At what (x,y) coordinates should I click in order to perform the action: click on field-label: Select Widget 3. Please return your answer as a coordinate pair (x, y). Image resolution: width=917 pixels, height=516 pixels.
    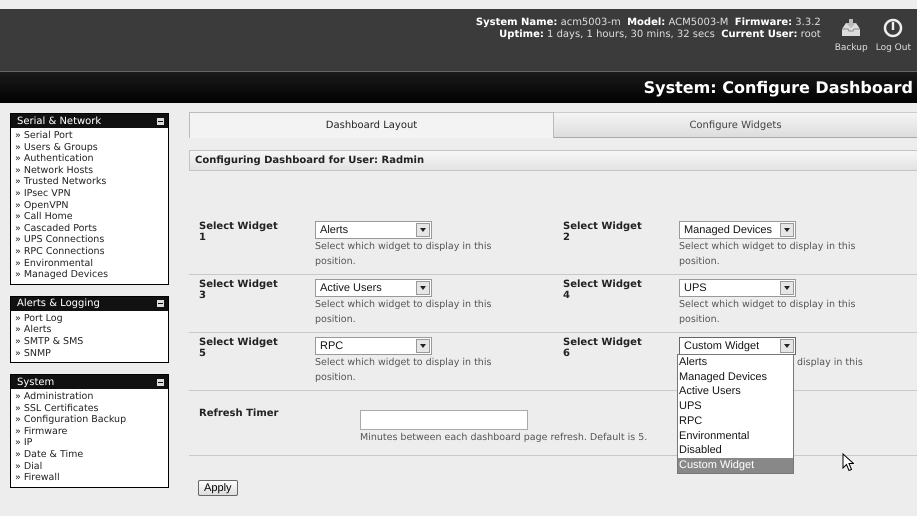
    Looking at the image, I should click on (239, 291).